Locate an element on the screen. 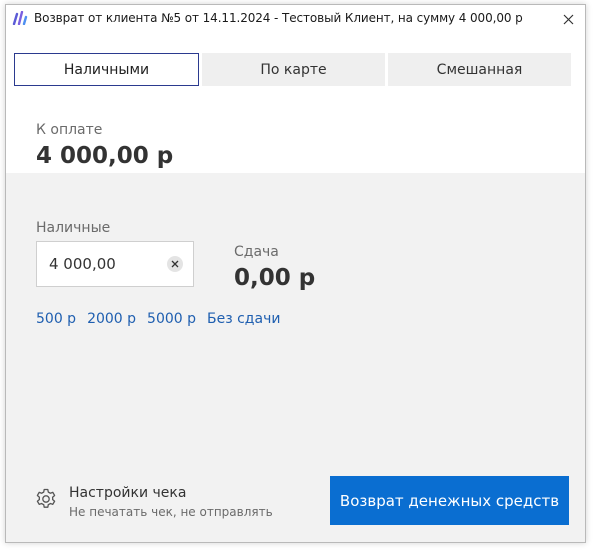 The width and height of the screenshot is (595, 551). change-value: 0,00 р is located at coordinates (275, 278).